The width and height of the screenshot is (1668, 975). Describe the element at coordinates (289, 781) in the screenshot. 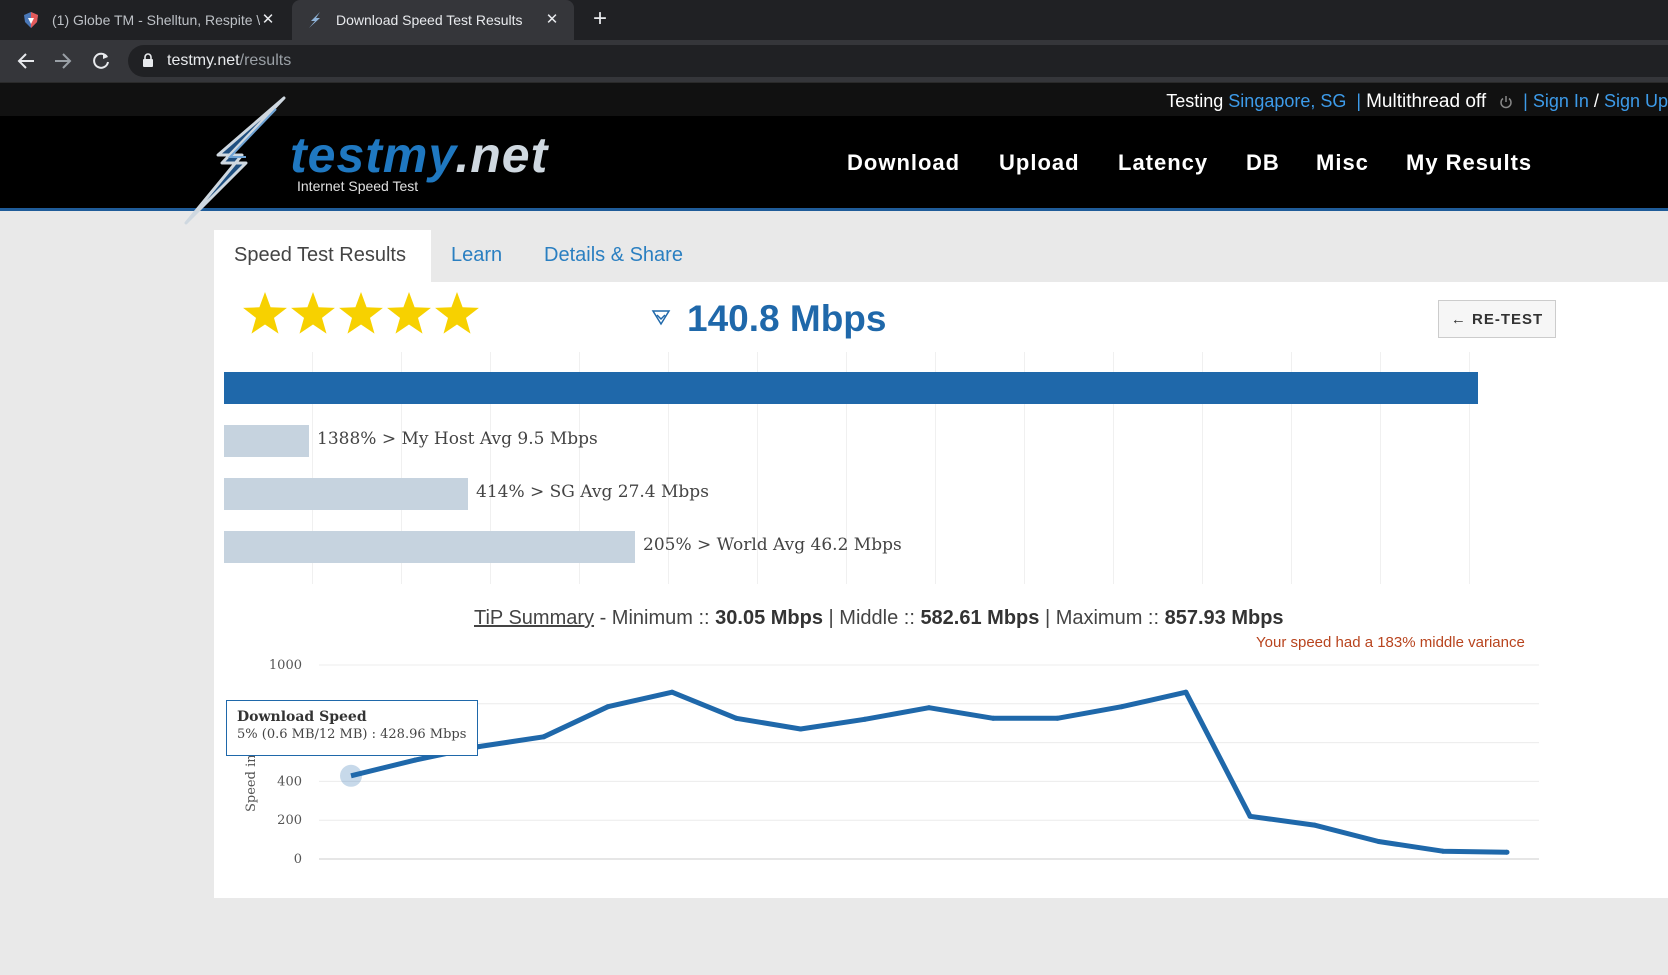

I see `y-tick-label: 400` at that location.